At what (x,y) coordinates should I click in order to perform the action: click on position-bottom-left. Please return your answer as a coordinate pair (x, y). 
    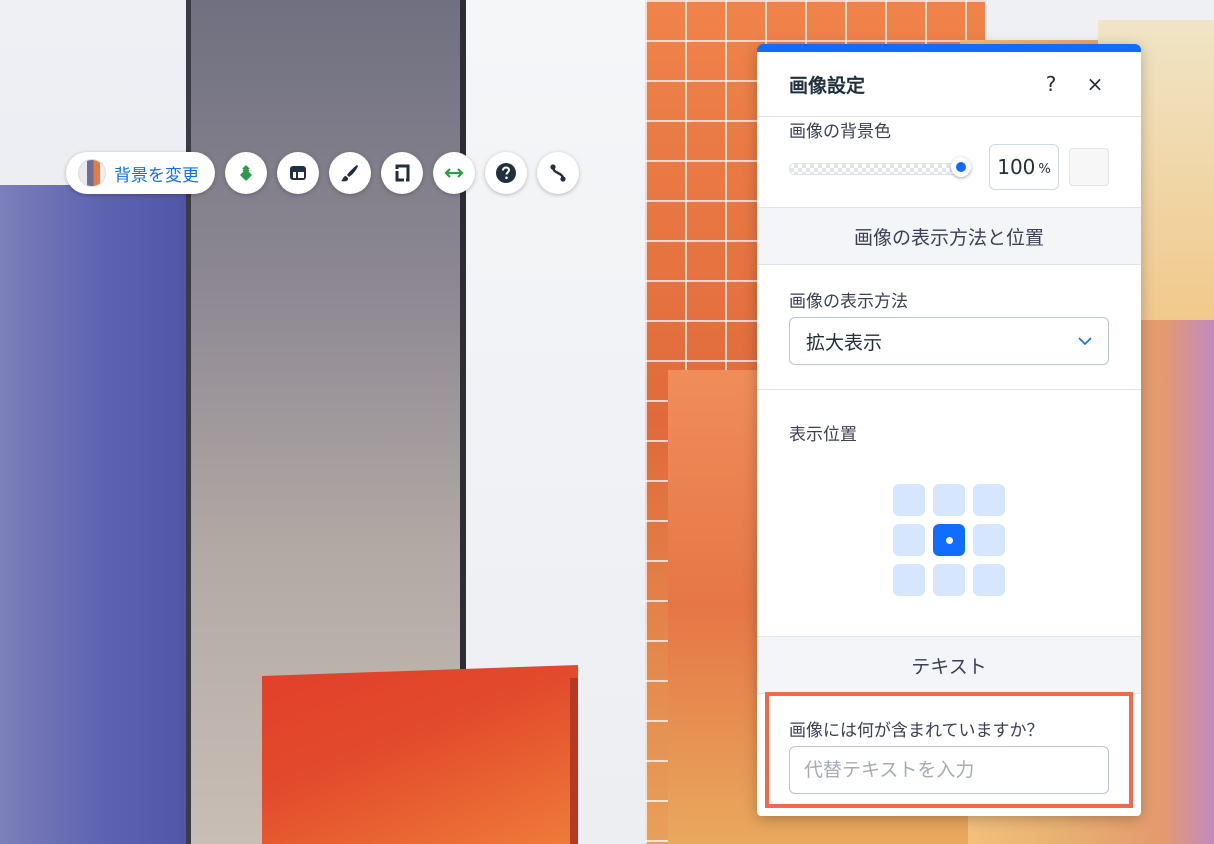
    Looking at the image, I should click on (909, 580).